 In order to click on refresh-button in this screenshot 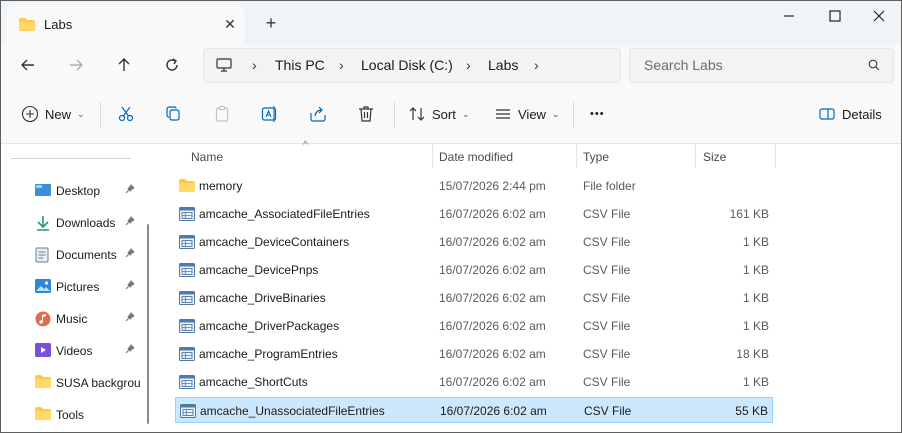, I will do `click(172, 65)`.